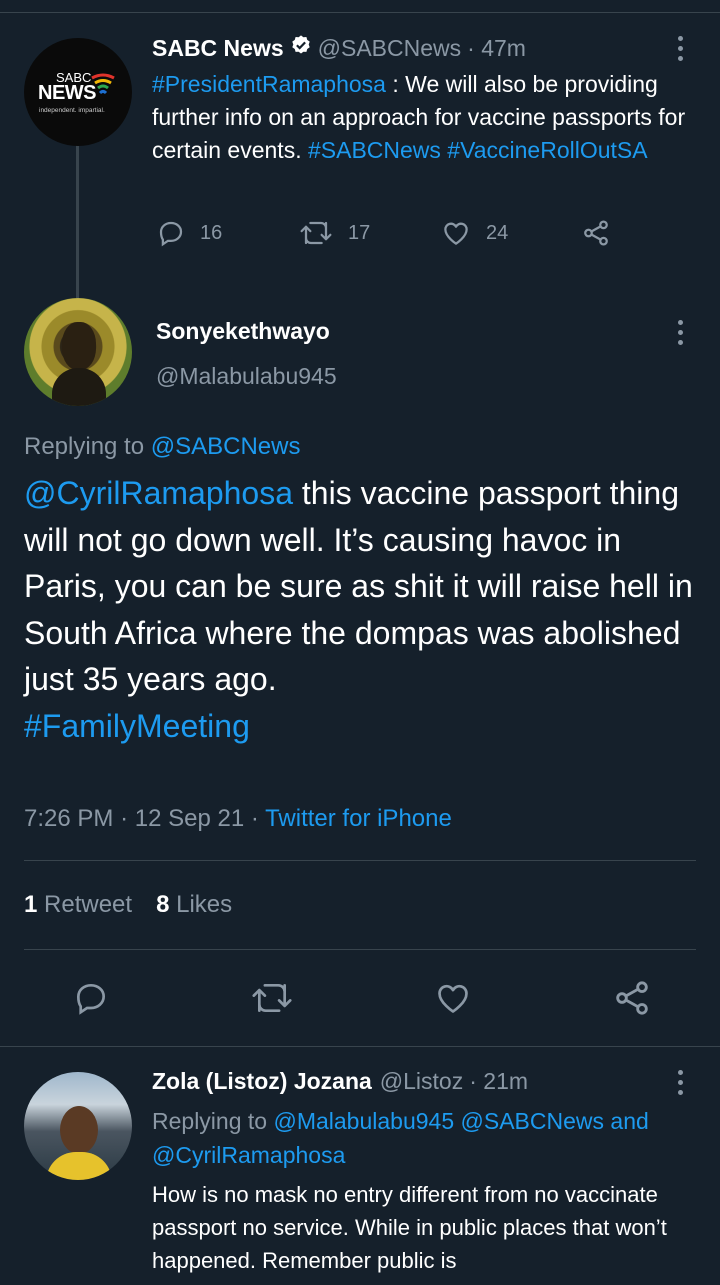 Image resolution: width=720 pixels, height=1285 pixels. What do you see at coordinates (390, 48) in the screenshot?
I see `author-handle: @SABCNews` at bounding box center [390, 48].